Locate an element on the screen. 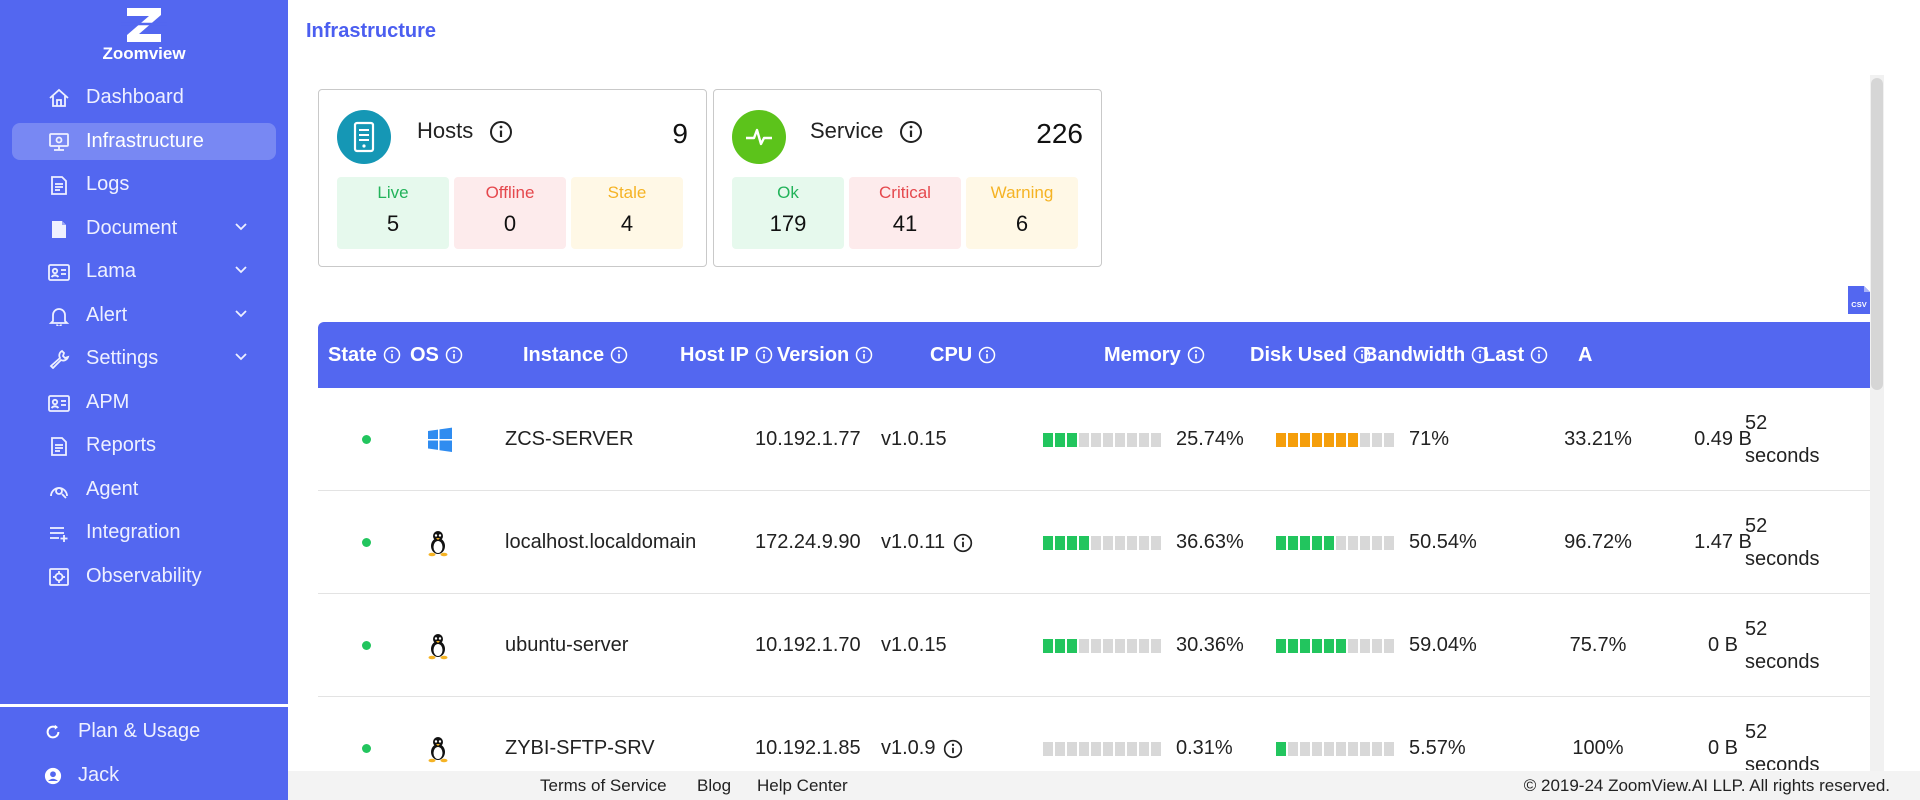  service-warning-stat: Warning 6 is located at coordinates (1022, 213).